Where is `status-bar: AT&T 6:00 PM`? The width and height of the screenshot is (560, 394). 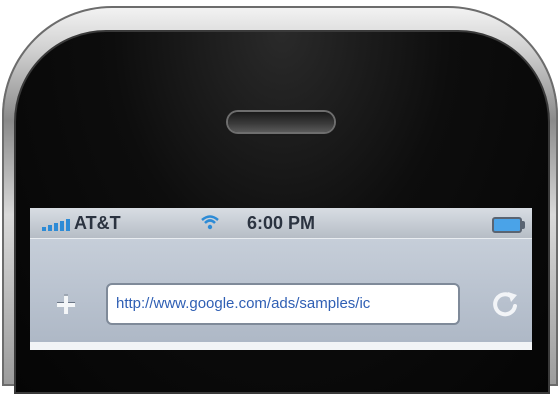 status-bar: AT&T 6:00 PM is located at coordinates (281, 223).